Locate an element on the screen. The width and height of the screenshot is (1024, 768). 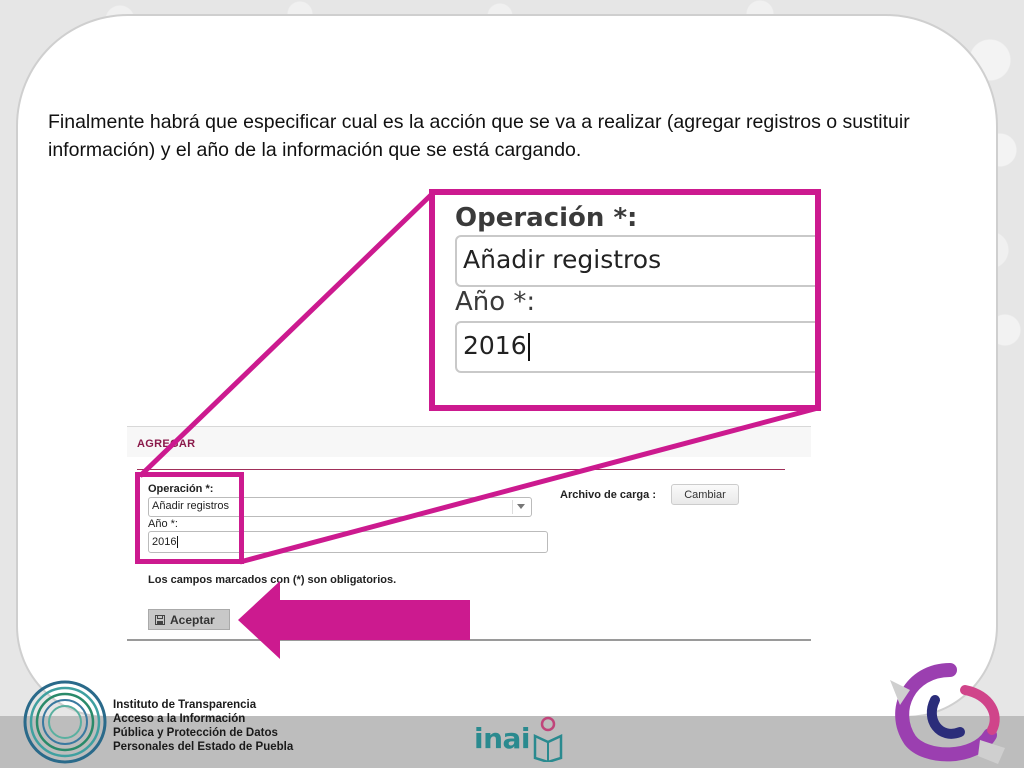
institute-line: Pública y Protección de Datos is located at coordinates (195, 733).